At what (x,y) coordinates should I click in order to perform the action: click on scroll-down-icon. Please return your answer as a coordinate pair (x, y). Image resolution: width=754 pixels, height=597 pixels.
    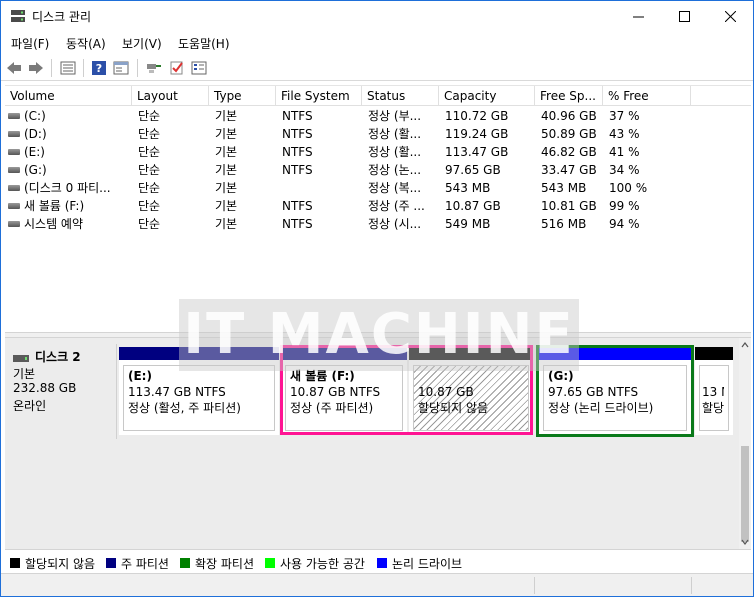
    Looking at the image, I should click on (745, 542).